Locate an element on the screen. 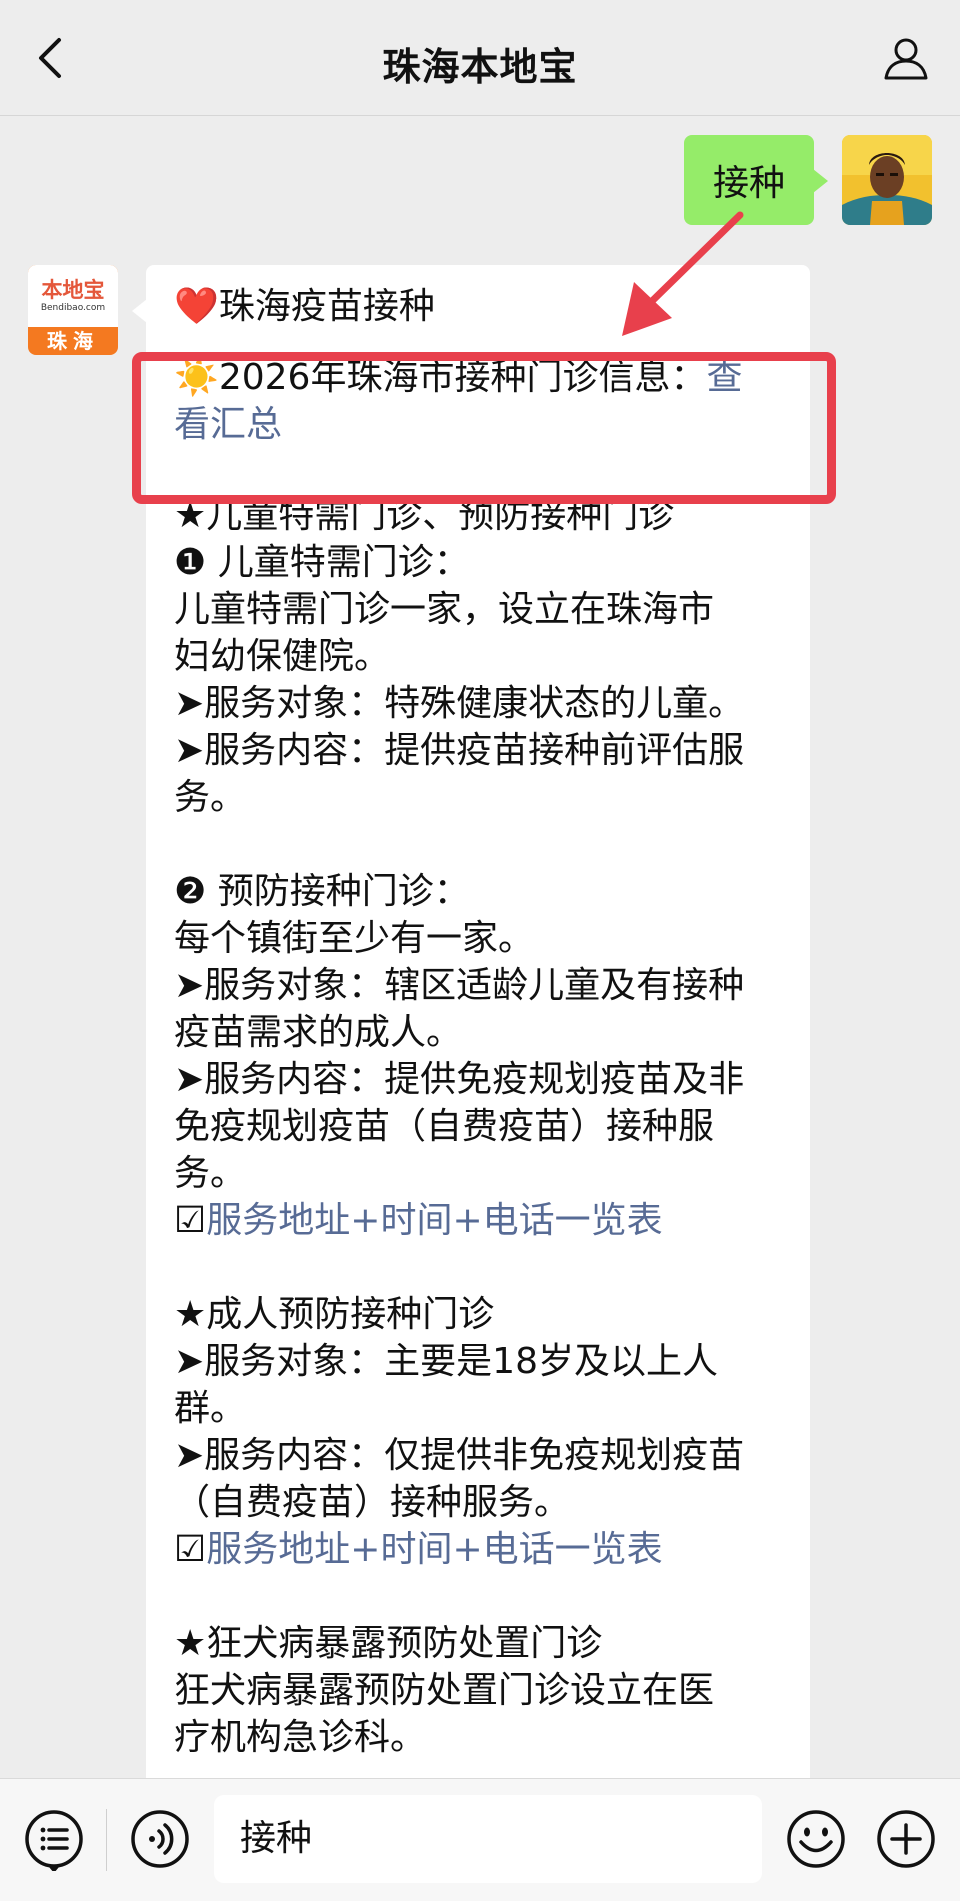 The width and height of the screenshot is (960, 1901). s1-item2-content-1: ➤服务内容：提供免疫规划疫苗及非 is located at coordinates (459, 1079).